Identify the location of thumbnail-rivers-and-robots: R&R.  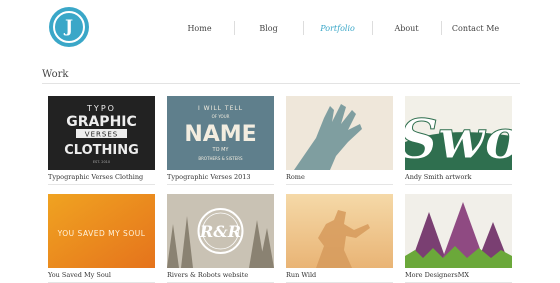
(220, 231).